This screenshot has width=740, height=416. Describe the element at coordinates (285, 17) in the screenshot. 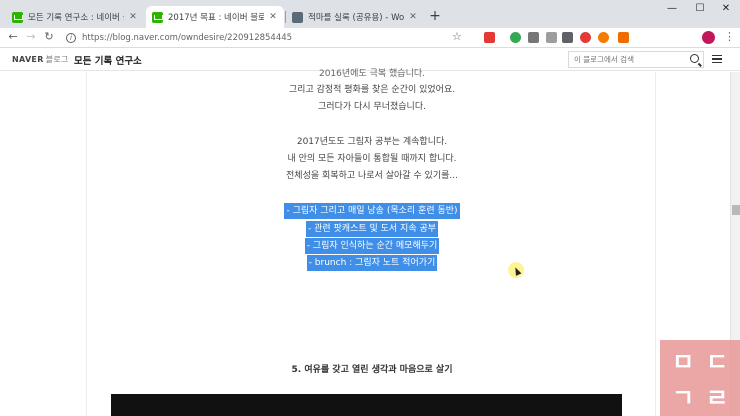

I see `tab-divider` at that location.